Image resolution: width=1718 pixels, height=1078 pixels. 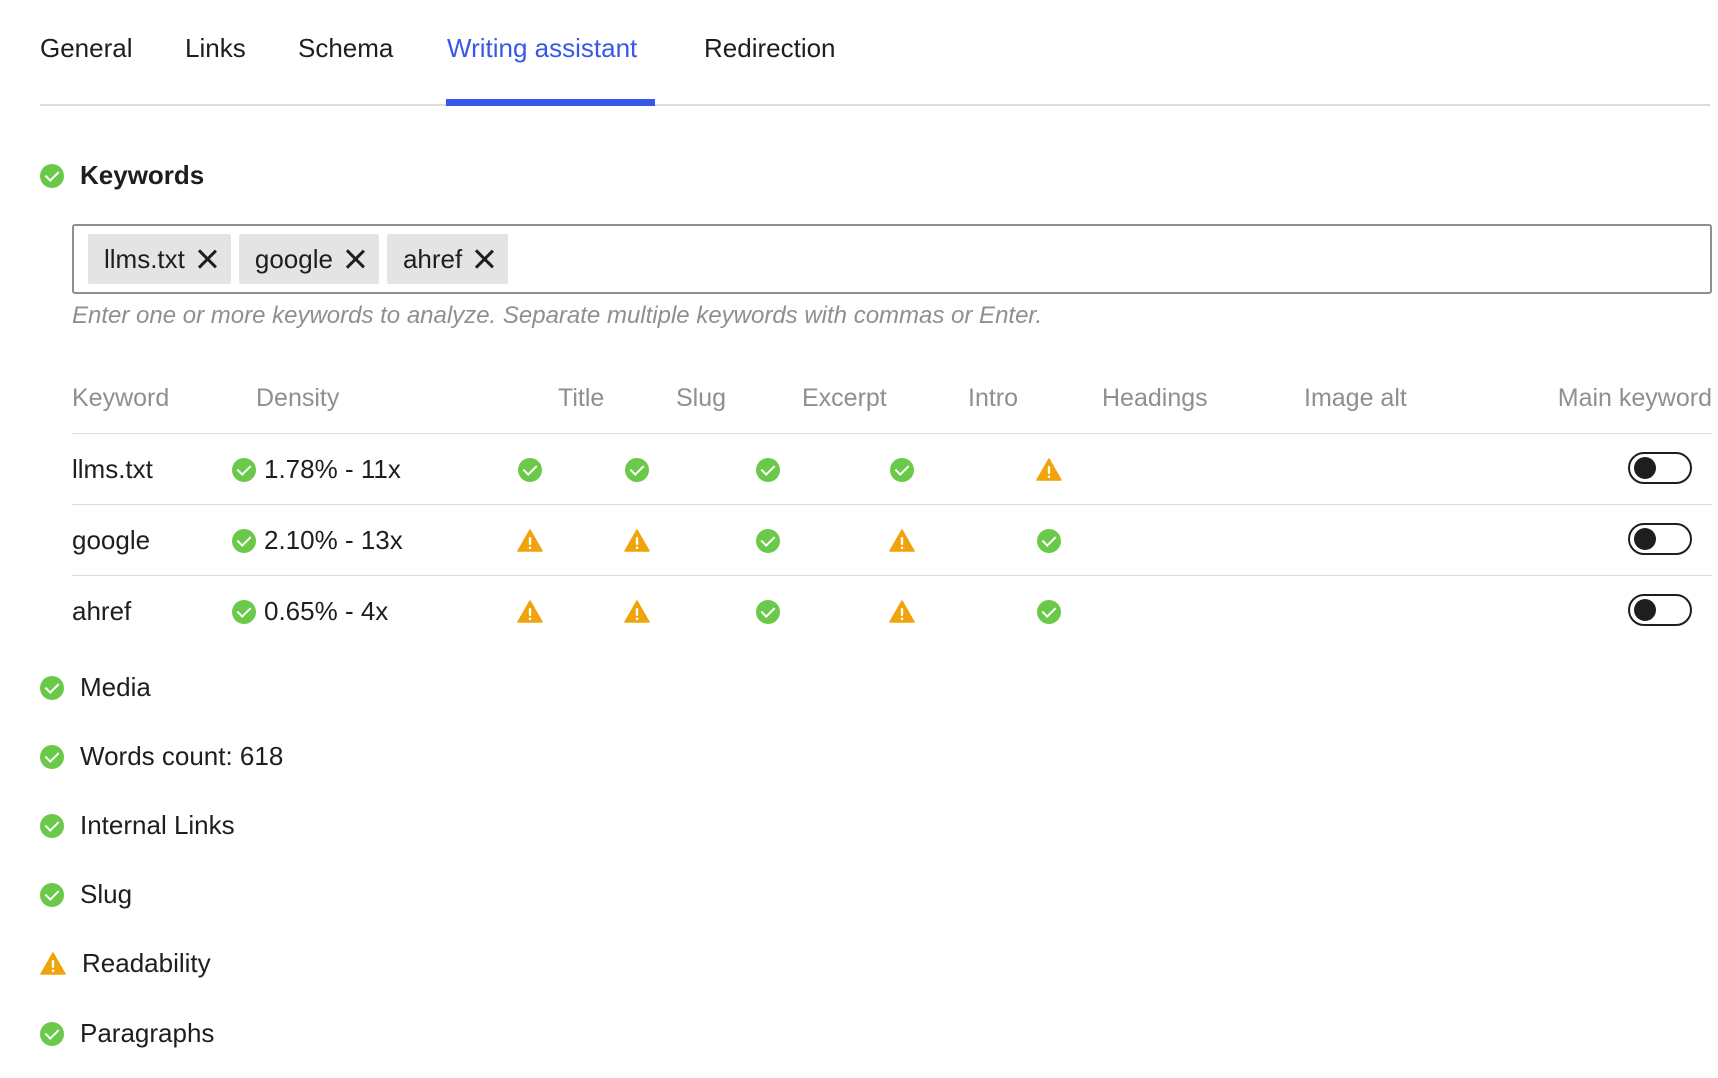 What do you see at coordinates (146, 963) in the screenshot?
I see `check-item-label: Readability` at bounding box center [146, 963].